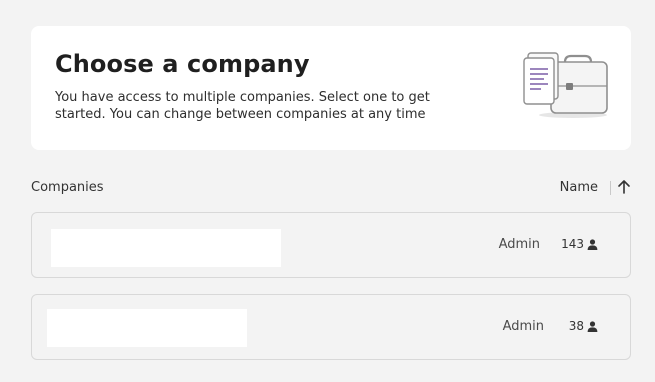 The width and height of the screenshot is (655, 382). I want to click on sort-by-name-button: Name, so click(579, 187).